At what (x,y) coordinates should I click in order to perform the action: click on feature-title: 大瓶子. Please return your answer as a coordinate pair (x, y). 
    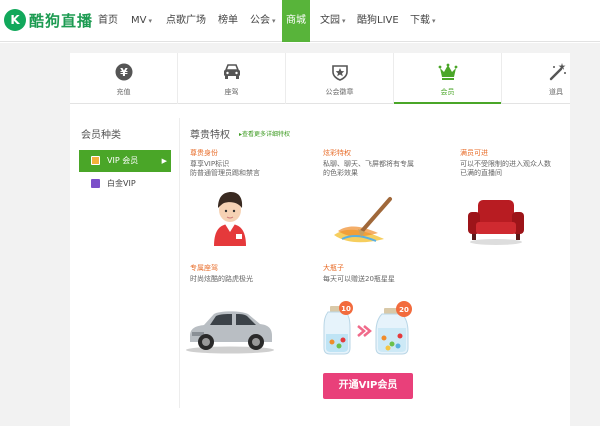
    Looking at the image, I should click on (333, 268).